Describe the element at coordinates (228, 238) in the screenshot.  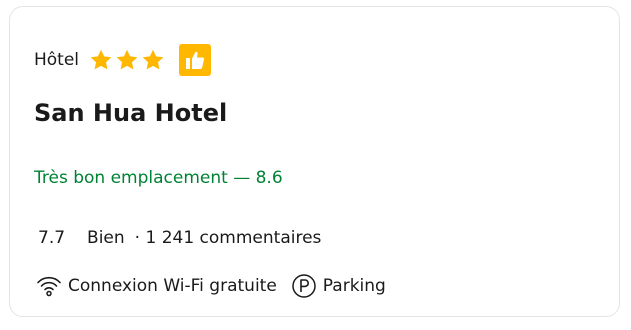
I see `review-count: · 1 241 commentaires` at that location.